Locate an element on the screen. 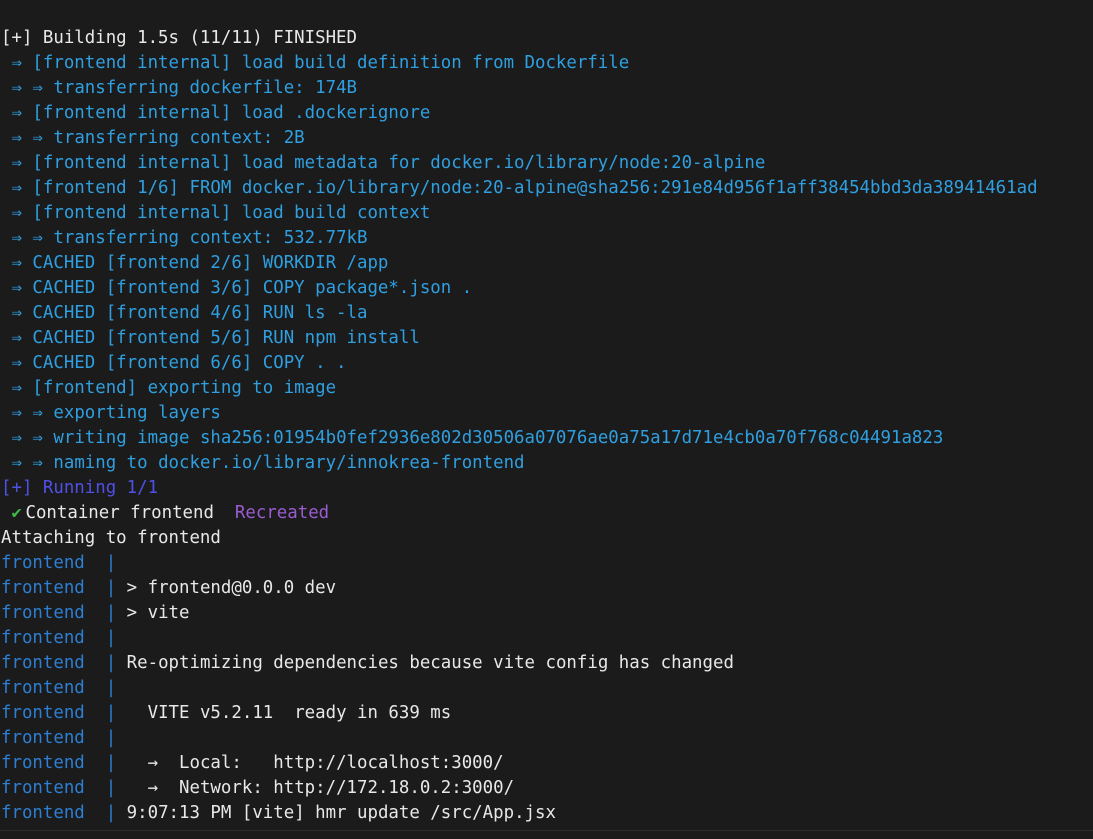 This screenshot has width=1093, height=839. build-step-text: [frontend internal] load build context is located at coordinates (231, 213).